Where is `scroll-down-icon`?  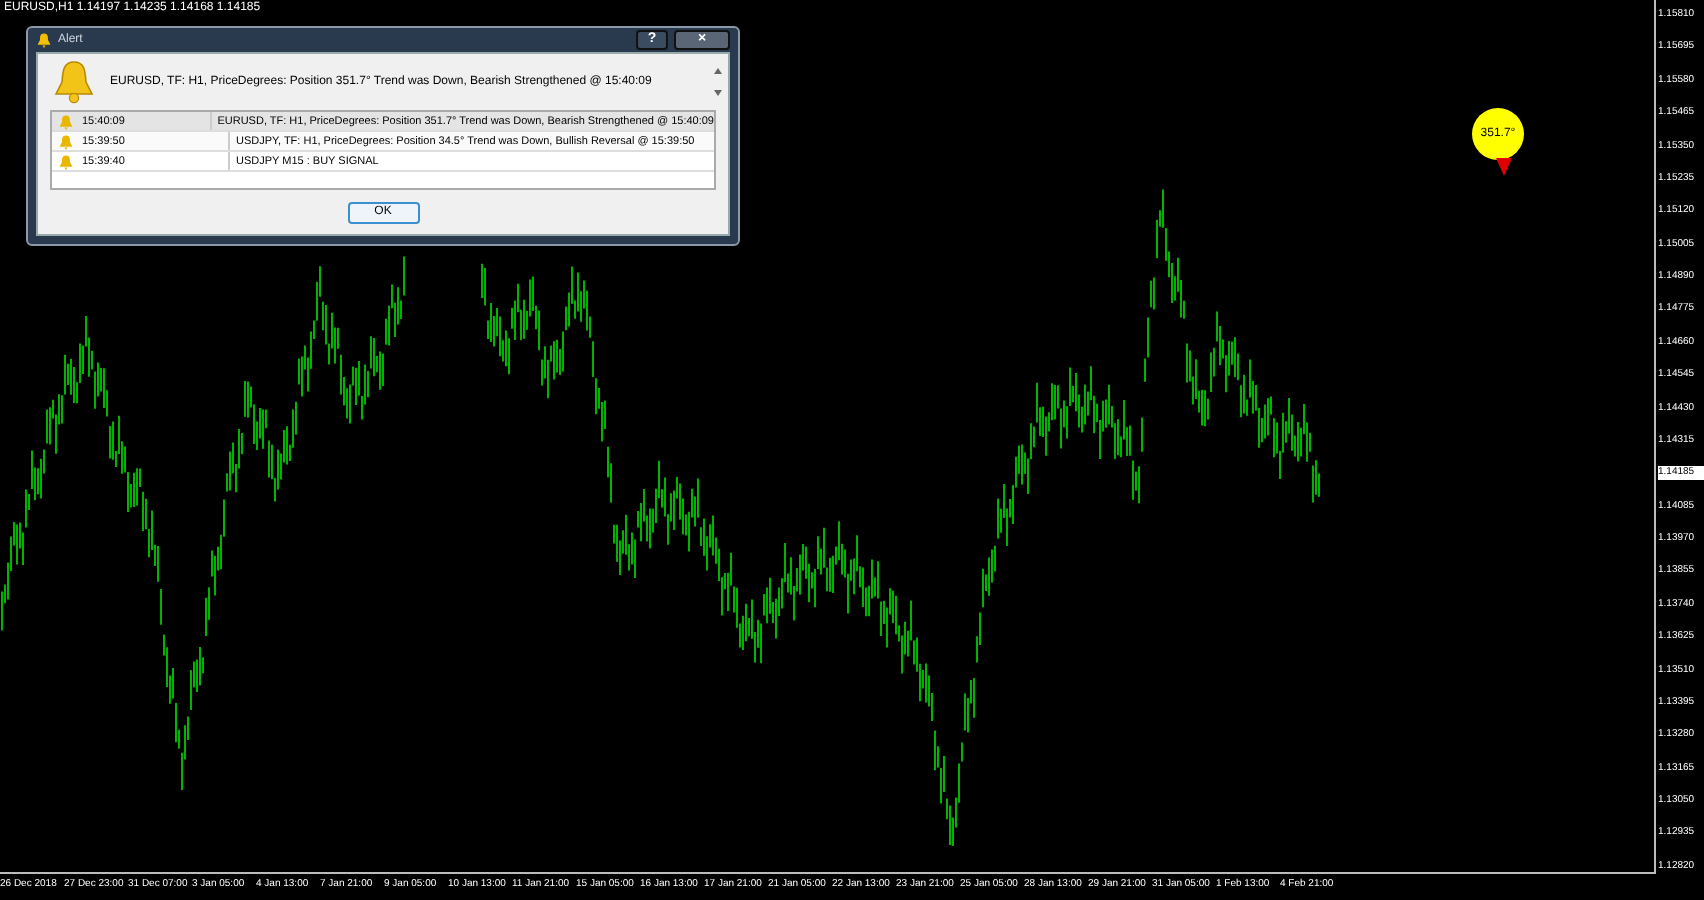
scroll-down-icon is located at coordinates (718, 93).